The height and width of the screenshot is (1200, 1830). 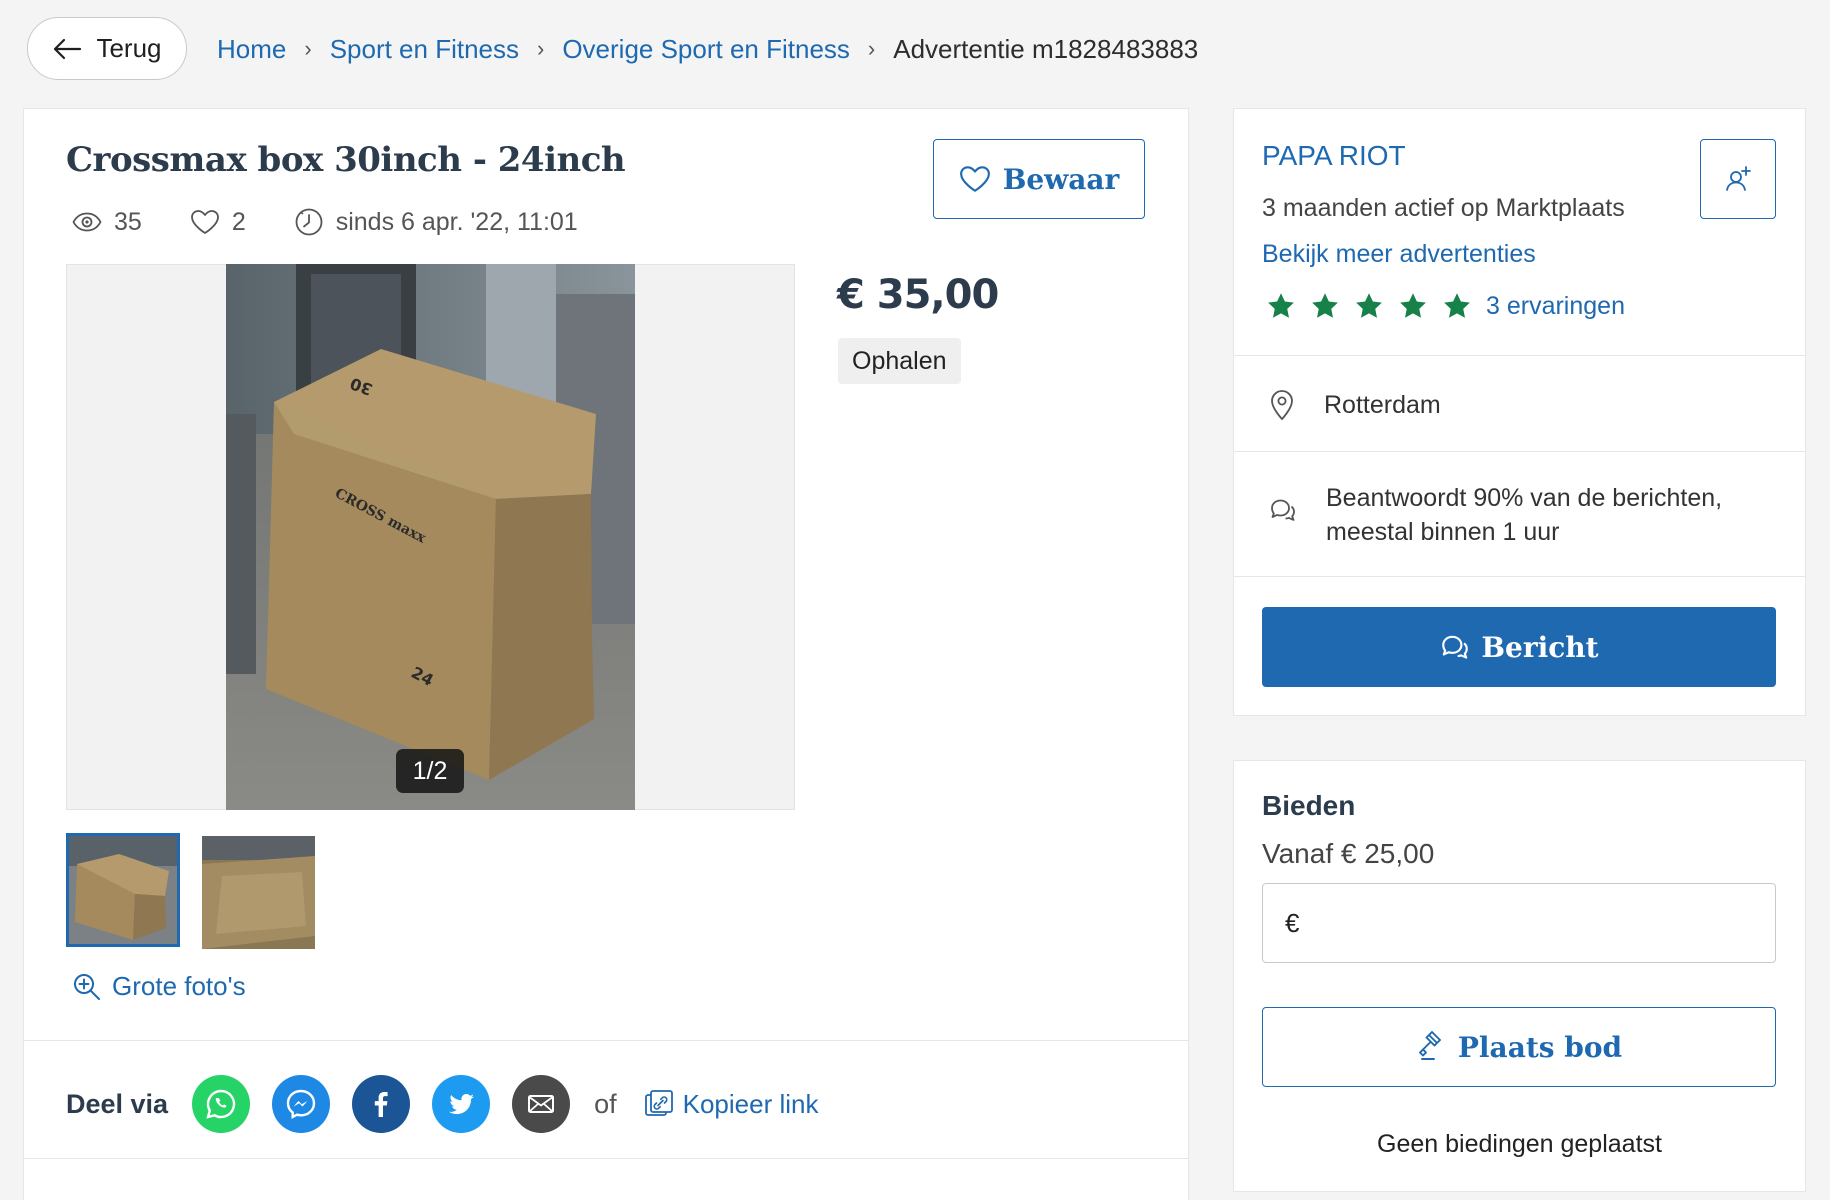 I want to click on breadcrumb-current: Advertentie m1828483883, so click(x=1046, y=48).